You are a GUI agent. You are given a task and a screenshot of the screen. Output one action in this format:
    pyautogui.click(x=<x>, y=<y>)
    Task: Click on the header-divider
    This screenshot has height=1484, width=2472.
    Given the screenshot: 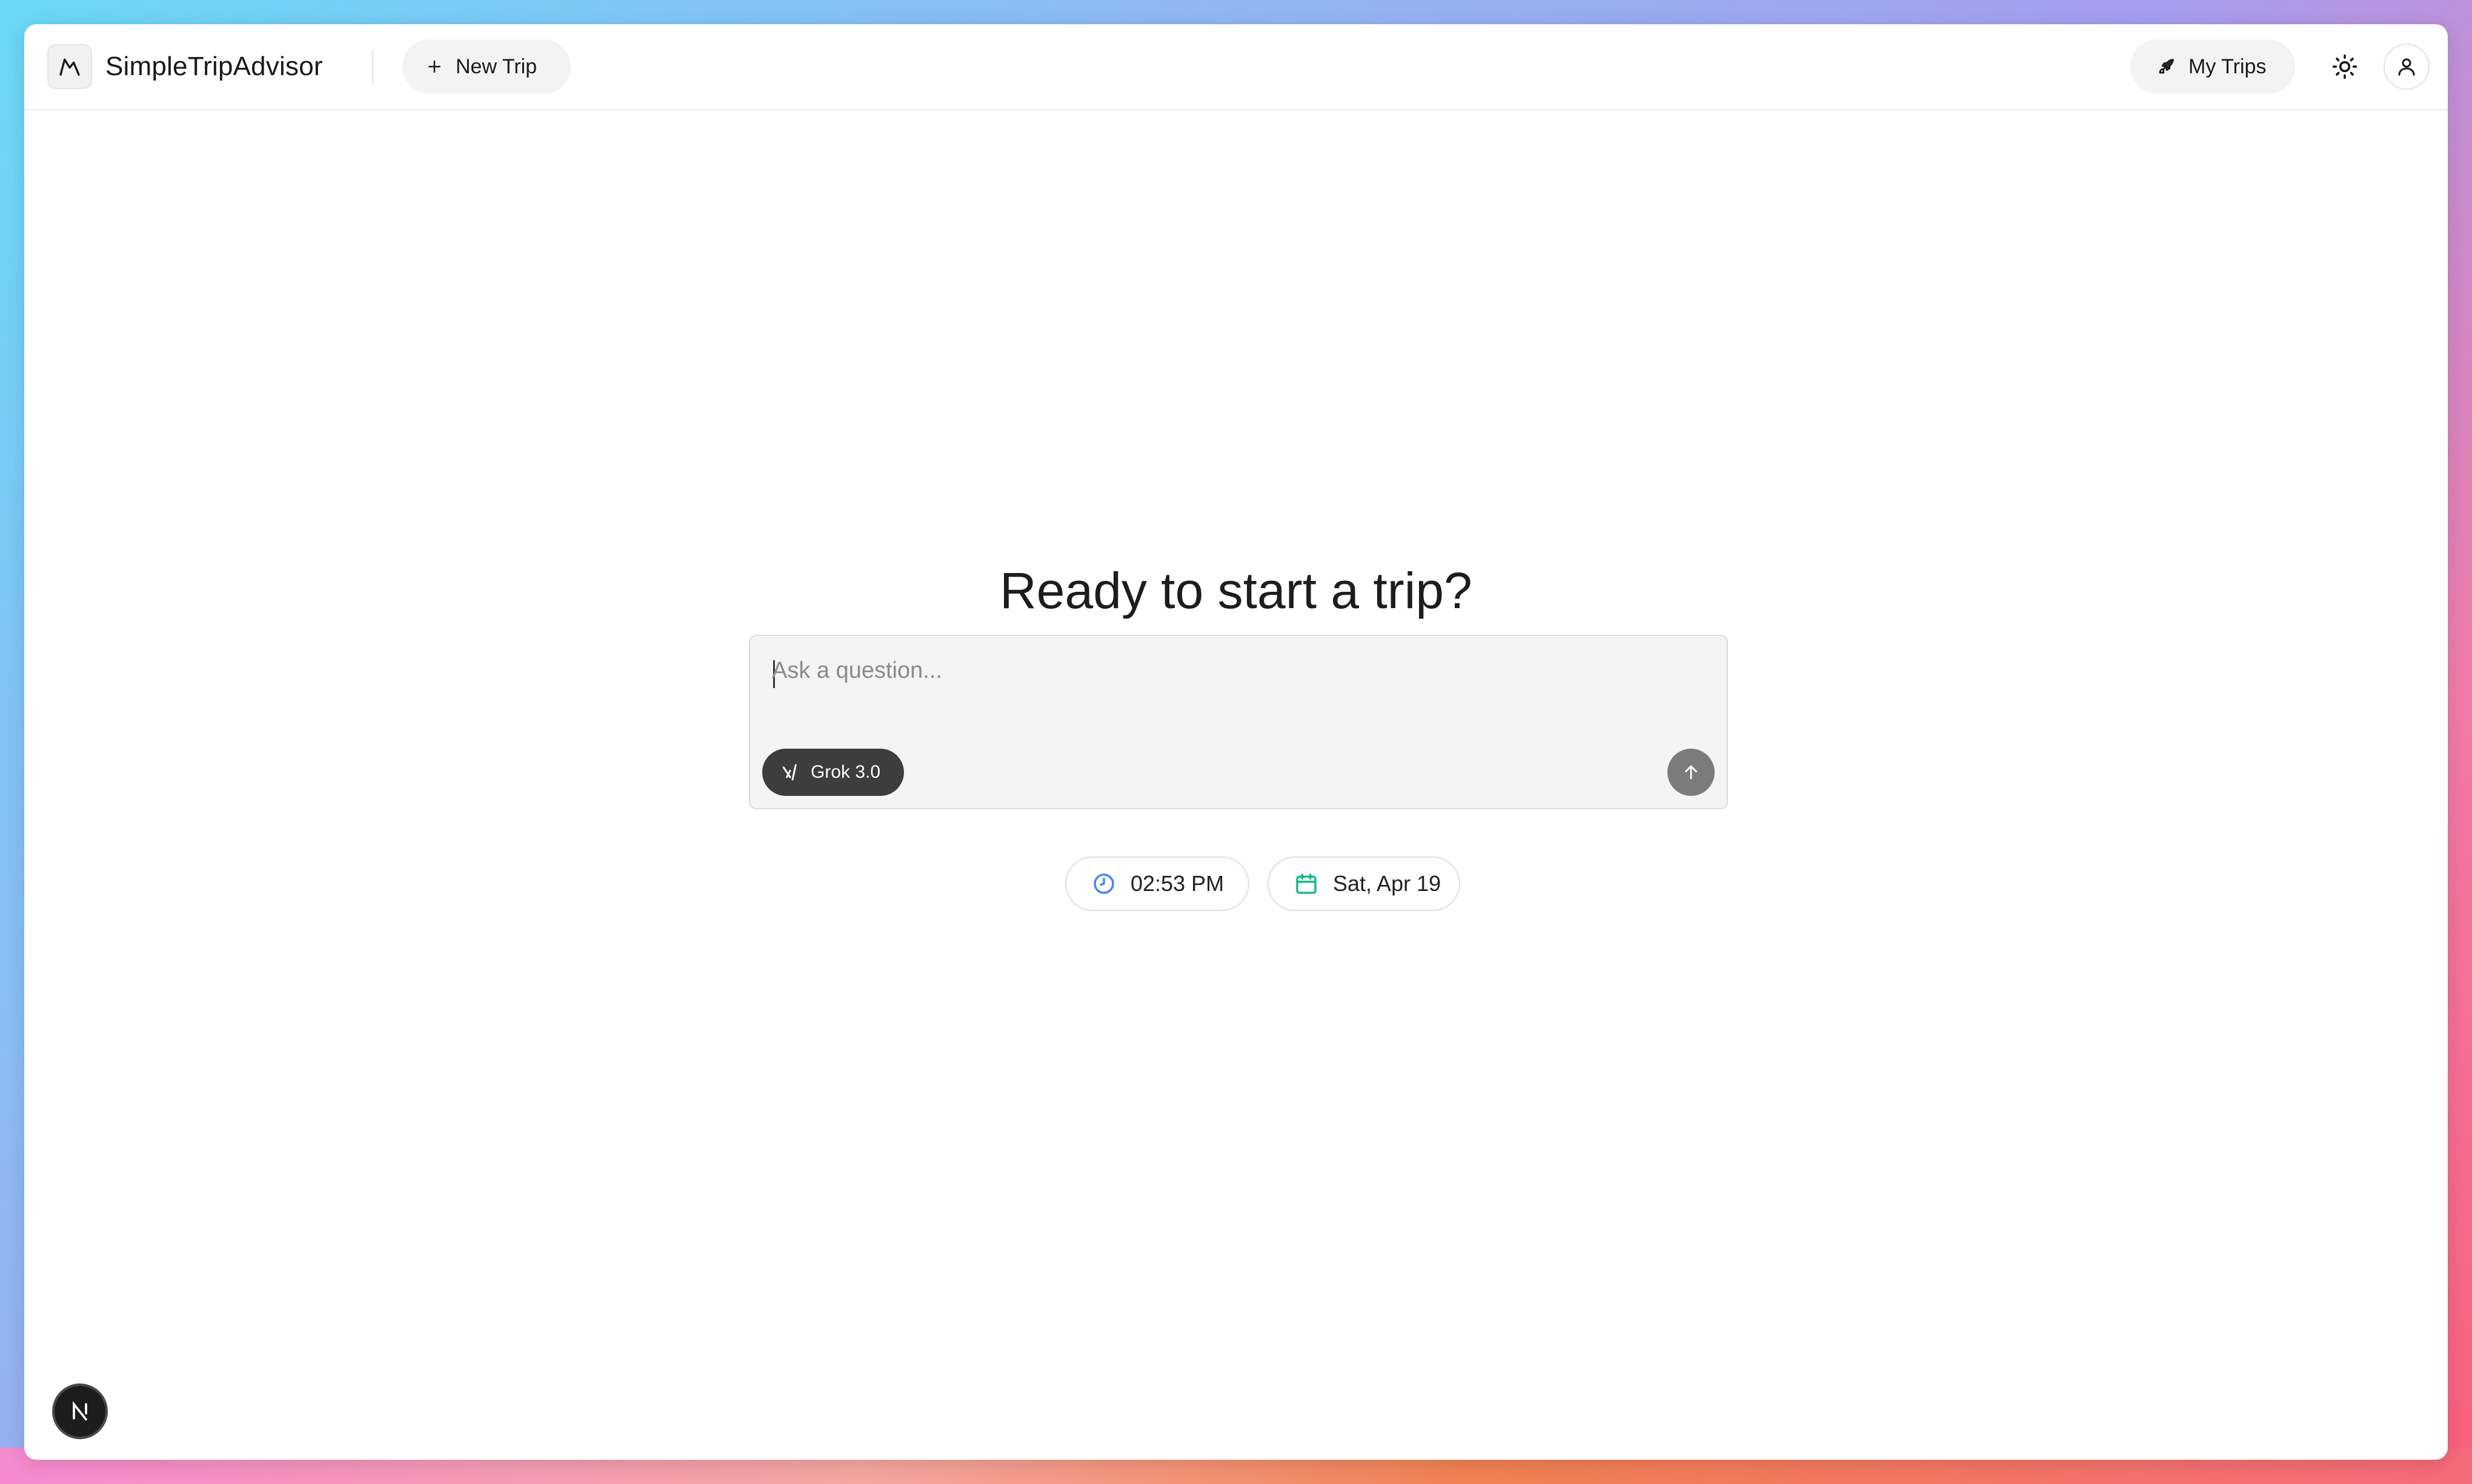 What is the action you would take?
    pyautogui.click(x=372, y=67)
    